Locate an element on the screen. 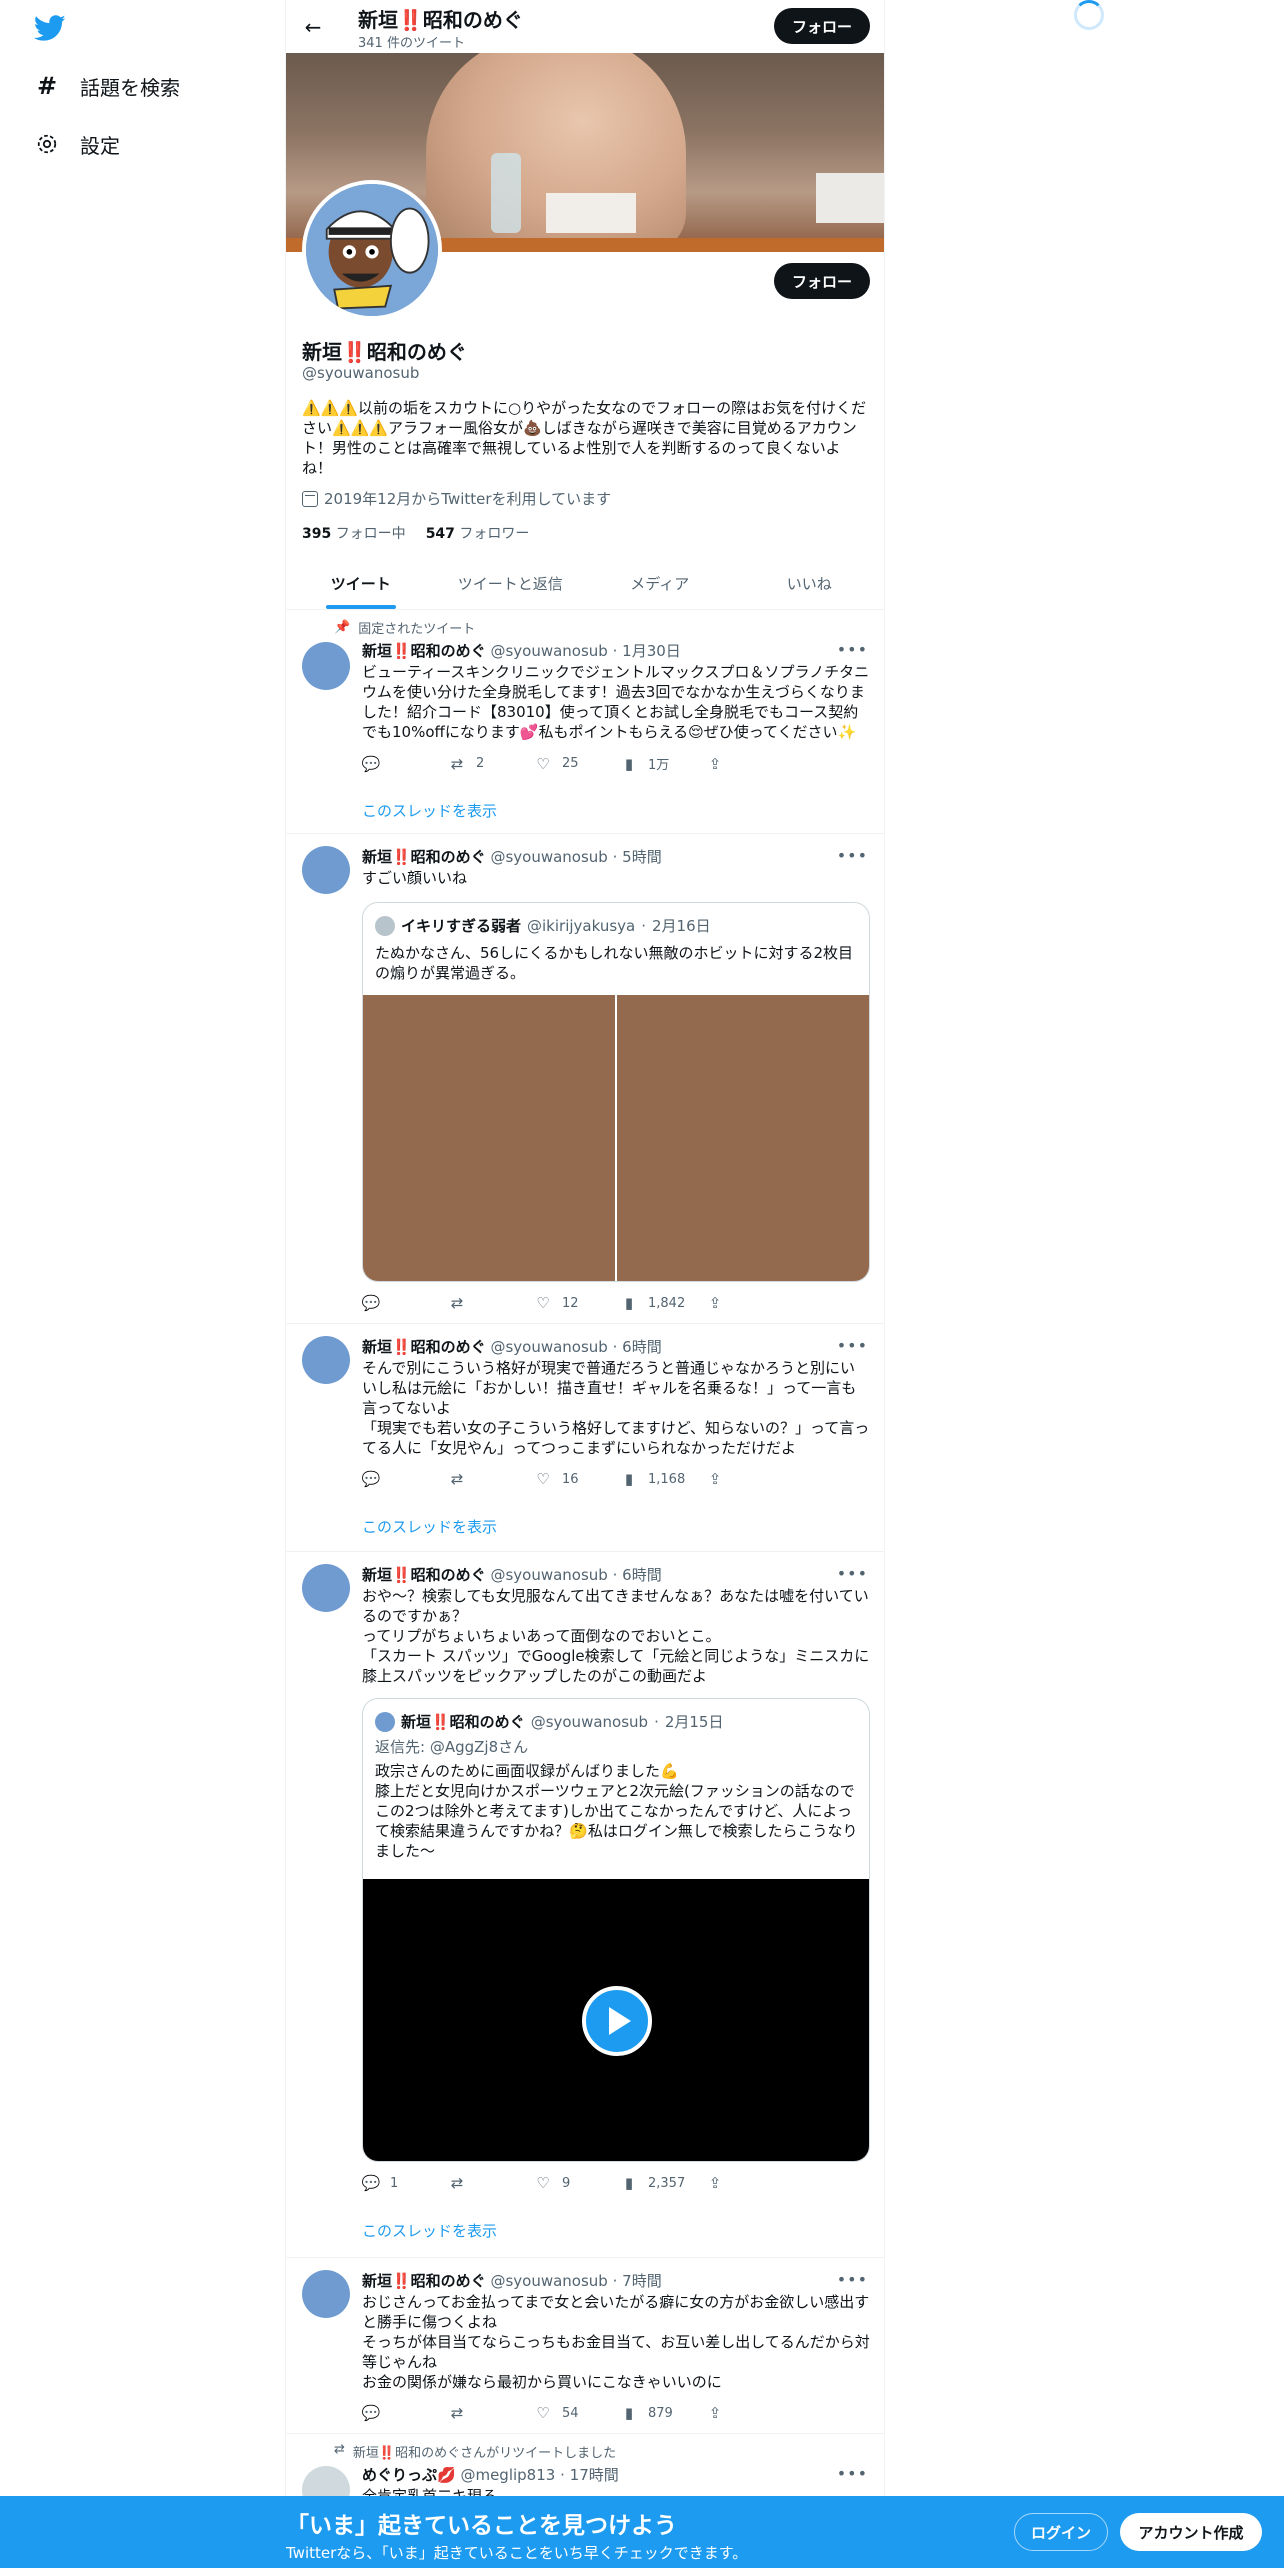 This screenshot has height=2568, width=1284. nav-explore: # 話題を検索 is located at coordinates (107, 86).